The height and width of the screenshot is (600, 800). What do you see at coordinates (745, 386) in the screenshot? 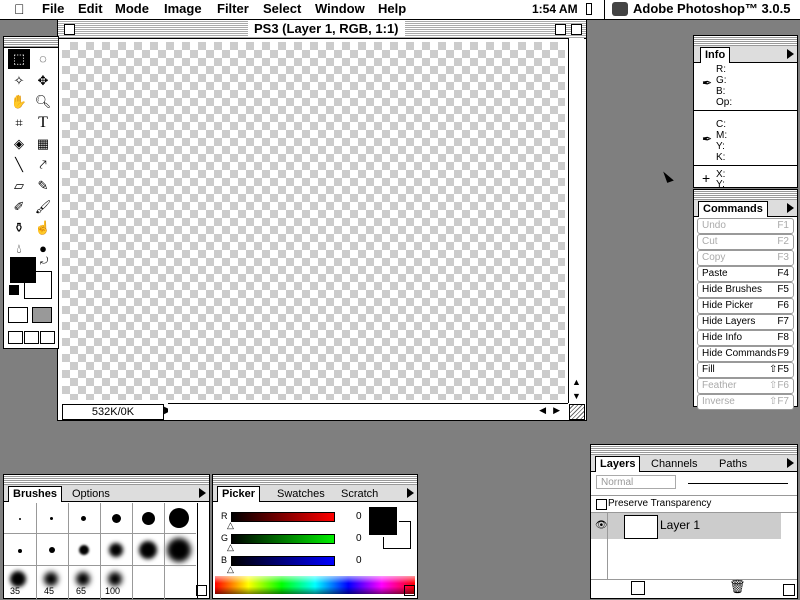
I see `command-button: Feather ⇧F6` at bounding box center [745, 386].